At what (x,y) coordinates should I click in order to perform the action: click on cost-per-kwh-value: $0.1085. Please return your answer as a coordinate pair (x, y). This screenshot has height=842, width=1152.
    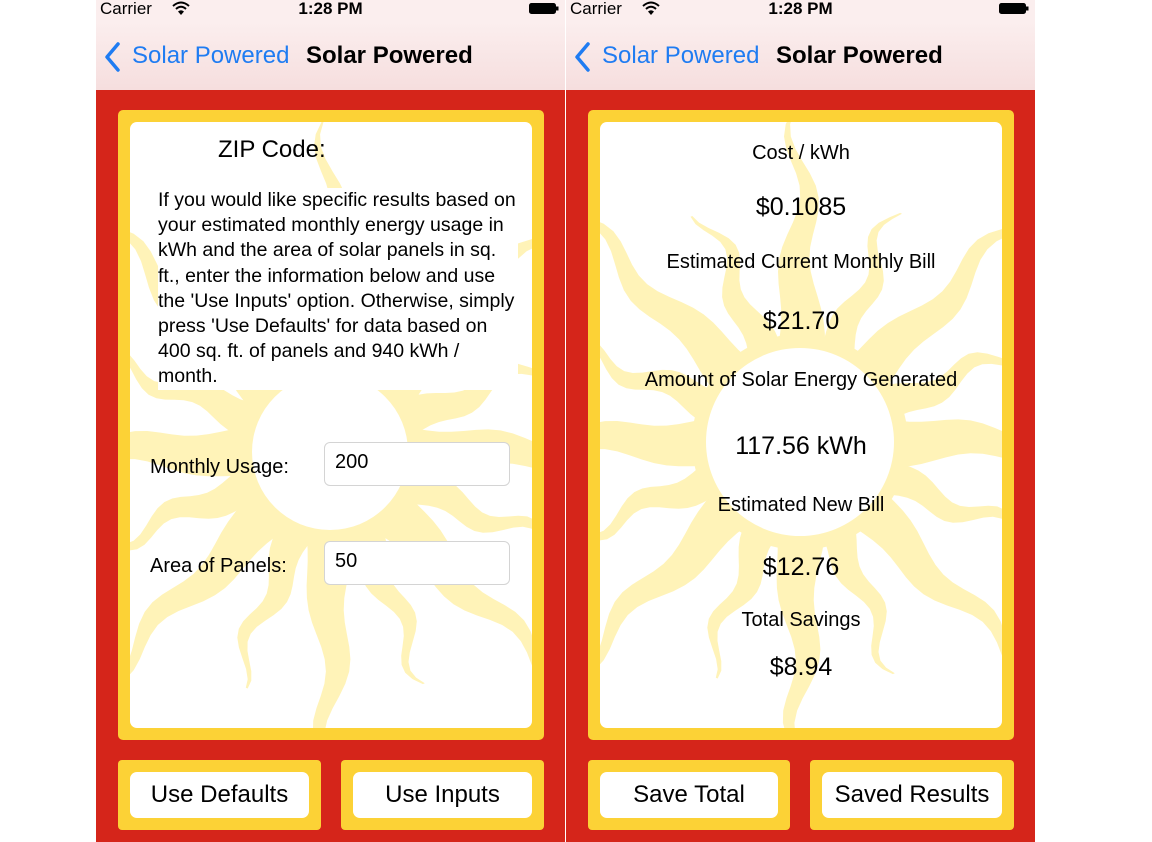
    Looking at the image, I should click on (801, 207).